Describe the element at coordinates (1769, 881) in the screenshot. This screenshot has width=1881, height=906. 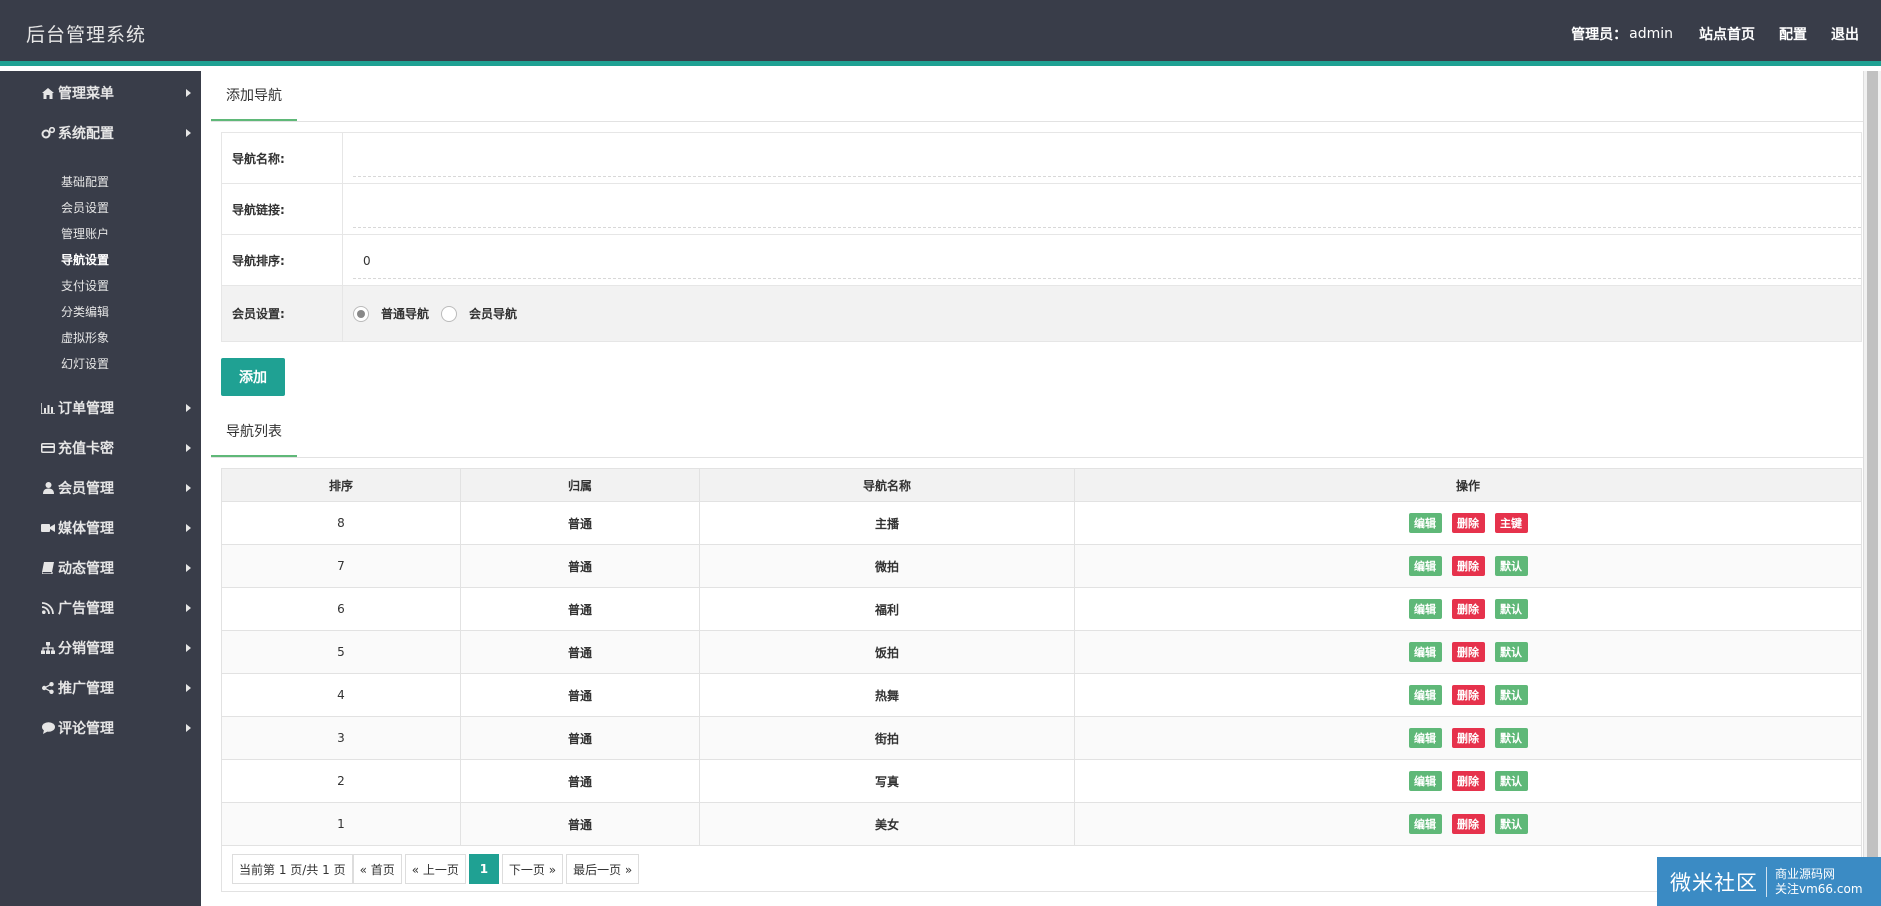
I see `watermark-logo: 微米社区 商业源码网 关注vm66.com` at that location.